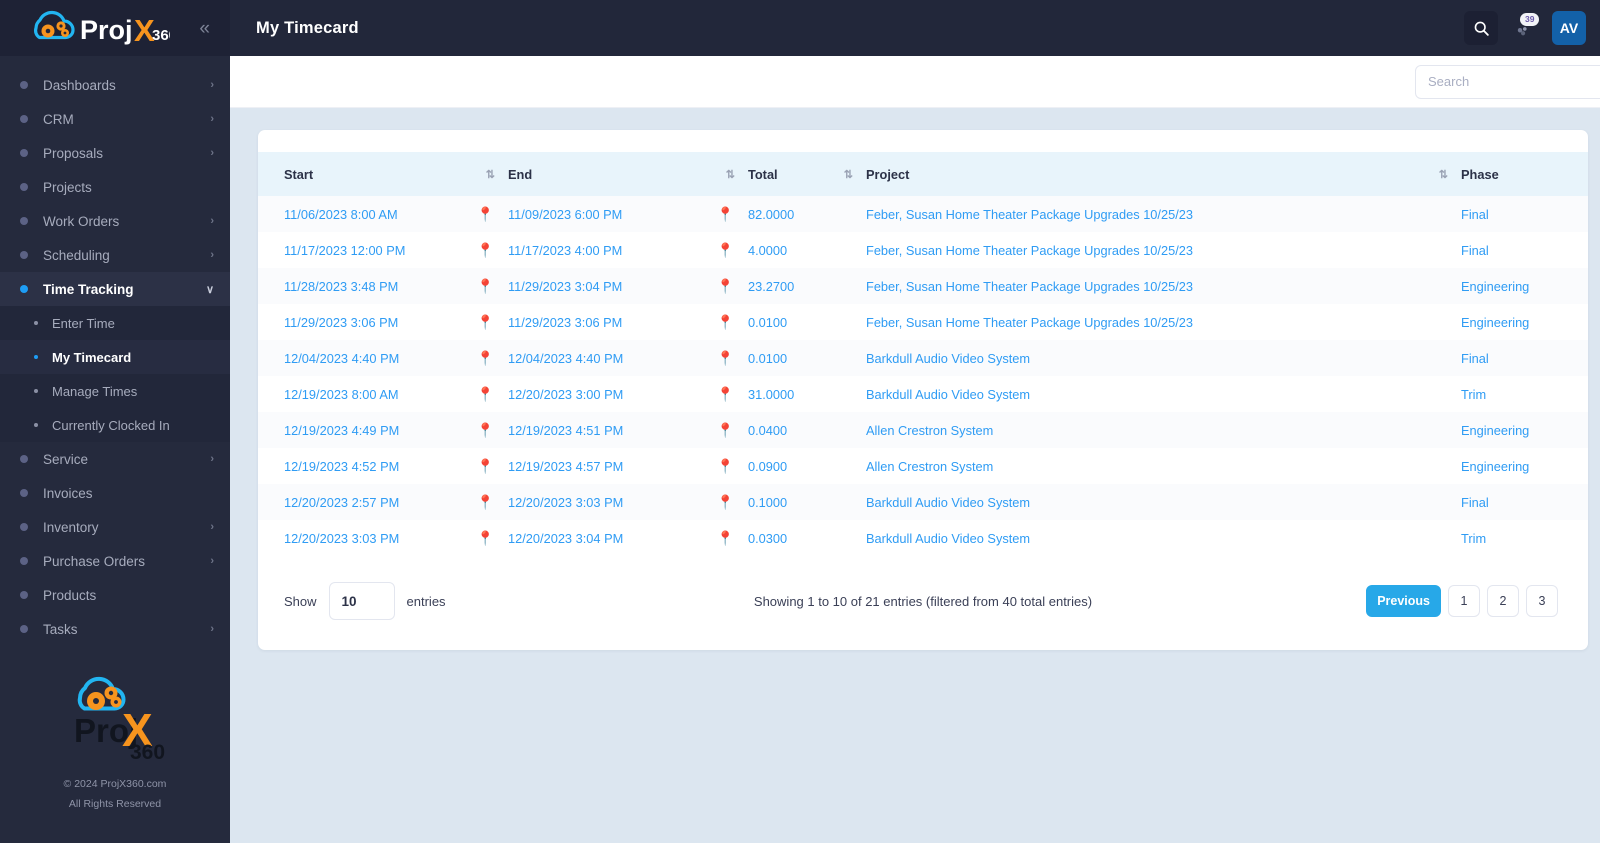  What do you see at coordinates (115, 629) in the screenshot?
I see `sidebar-item-tasks: Tasks ›` at bounding box center [115, 629].